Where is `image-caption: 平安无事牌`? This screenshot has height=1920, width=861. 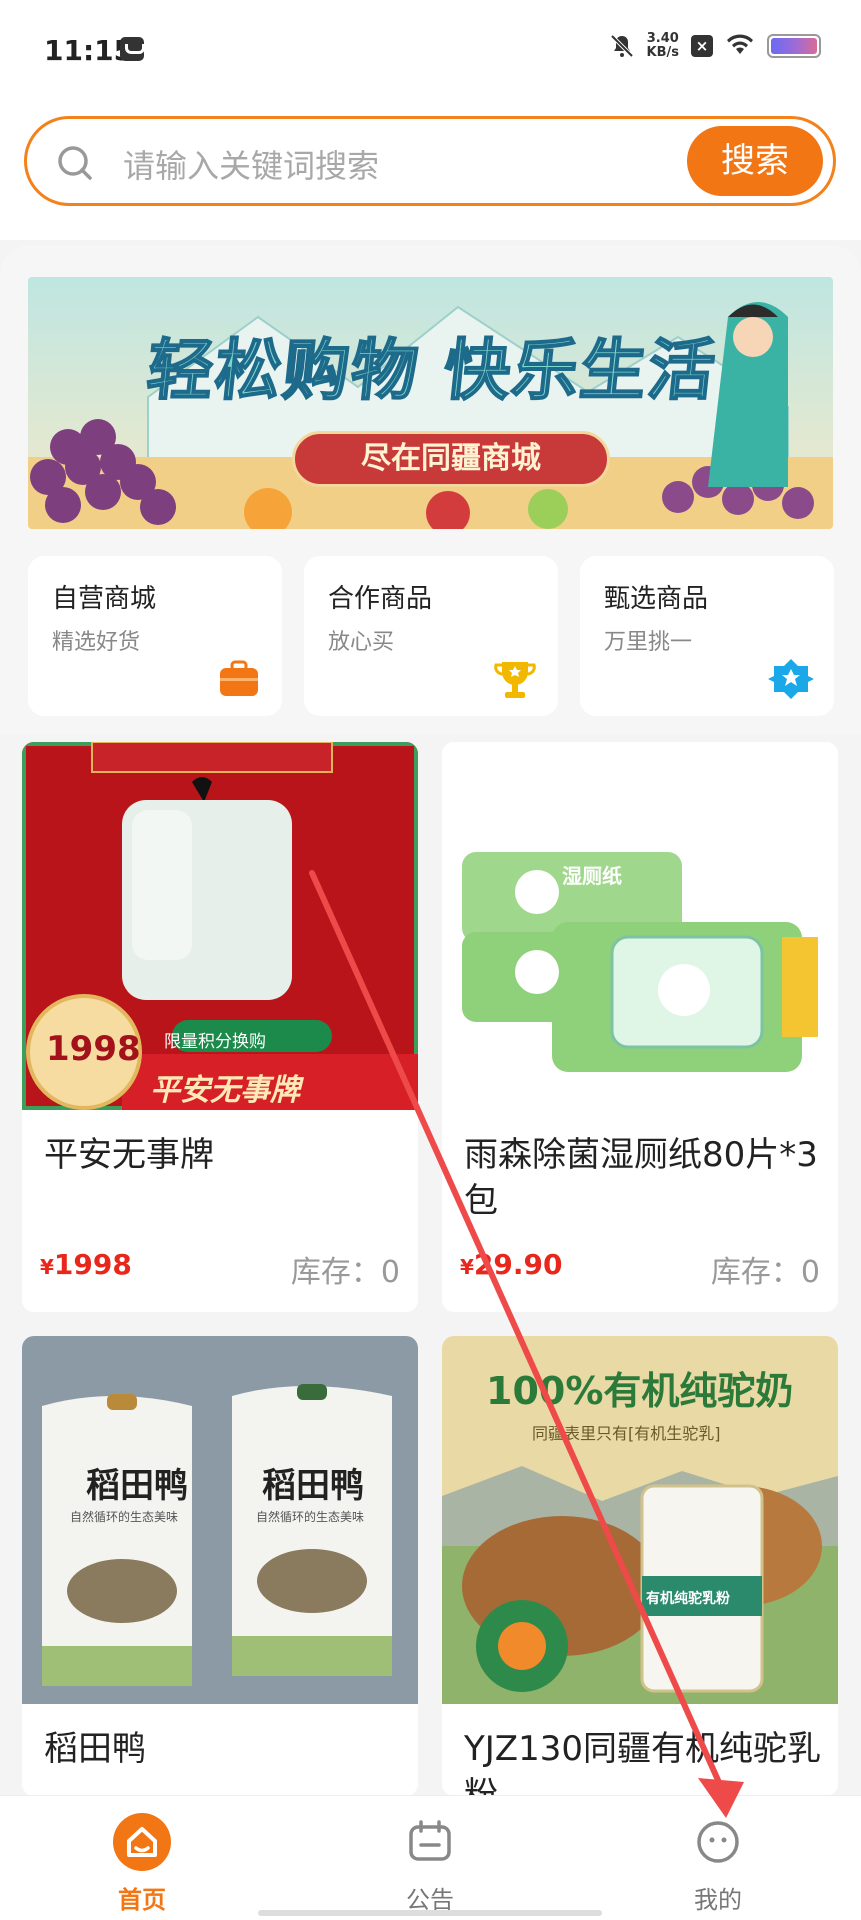 image-caption: 平安无事牌 is located at coordinates (225, 1090).